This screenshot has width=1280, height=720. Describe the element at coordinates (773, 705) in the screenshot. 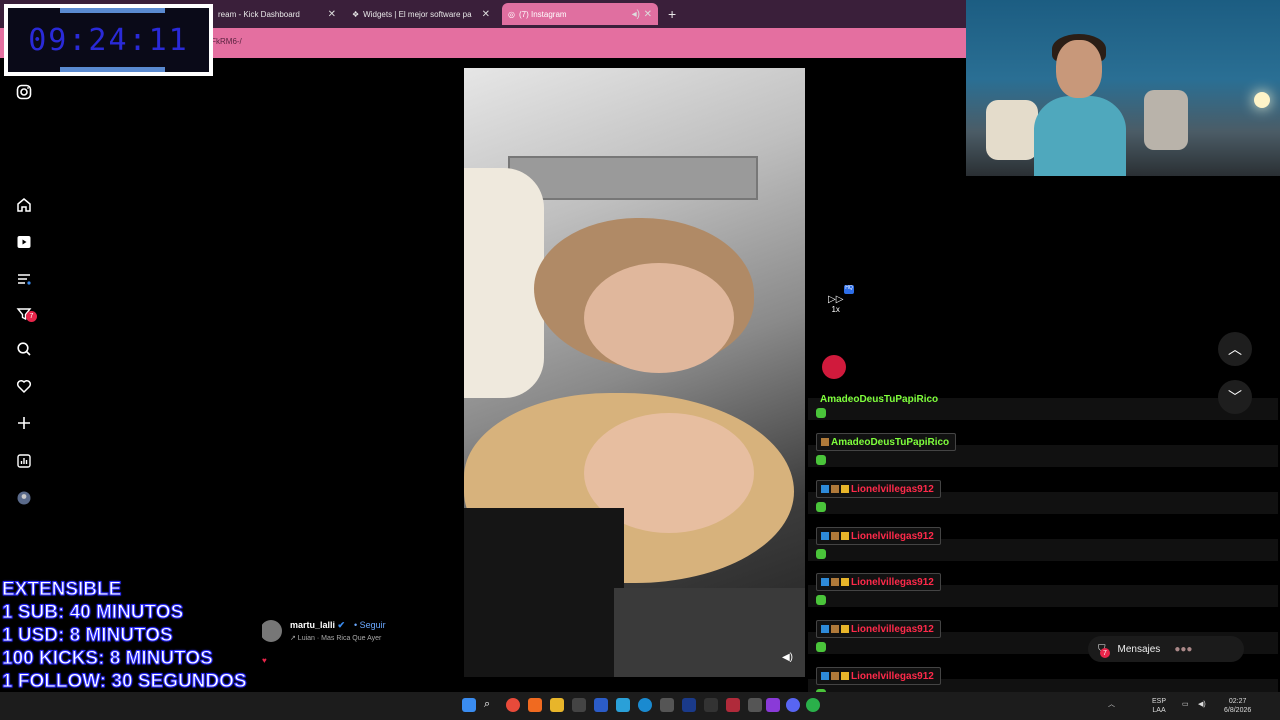

I see `twitch-icon` at that location.